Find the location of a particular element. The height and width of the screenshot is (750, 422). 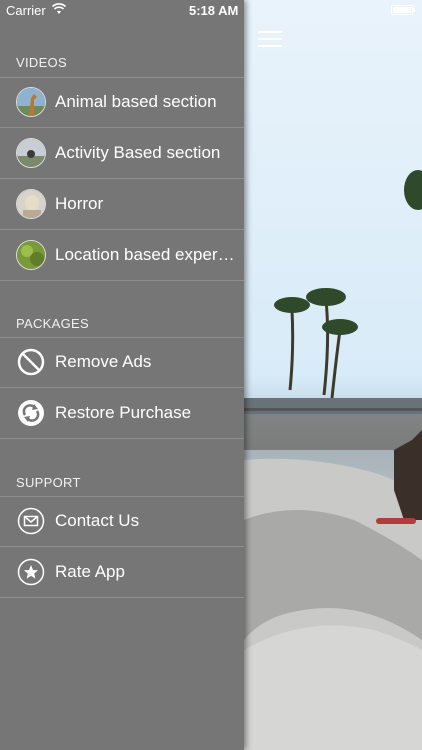

menu-item-remove-ads: Remove Ads is located at coordinates (122, 362).